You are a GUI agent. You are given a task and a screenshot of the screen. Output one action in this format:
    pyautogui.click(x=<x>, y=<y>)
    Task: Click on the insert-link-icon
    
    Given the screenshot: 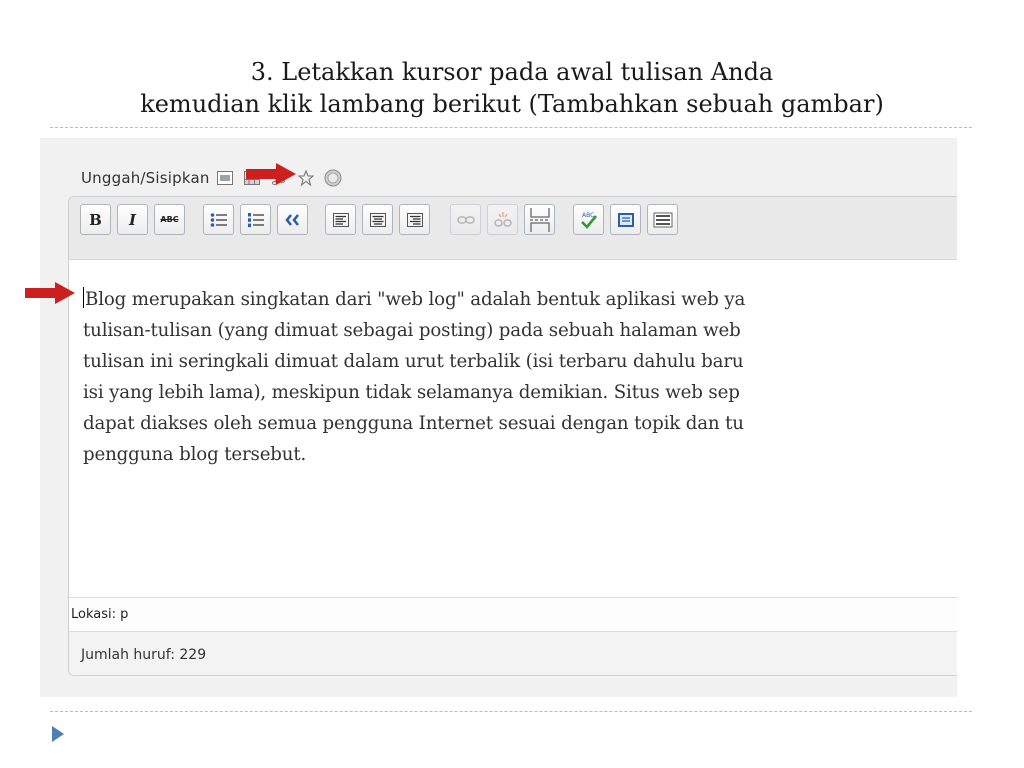 What is the action you would take?
    pyautogui.click(x=465, y=219)
    